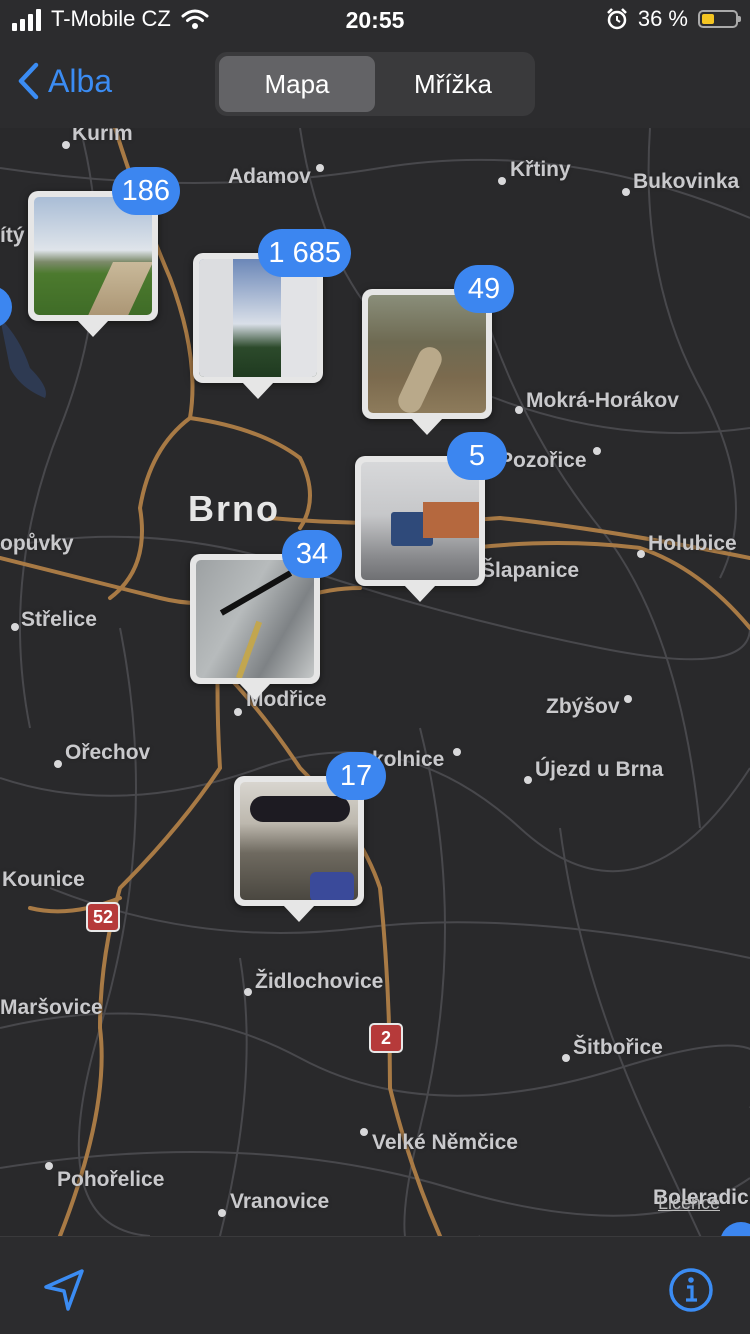 The height and width of the screenshot is (1334, 750). I want to click on city-label: Brno, so click(234, 508).